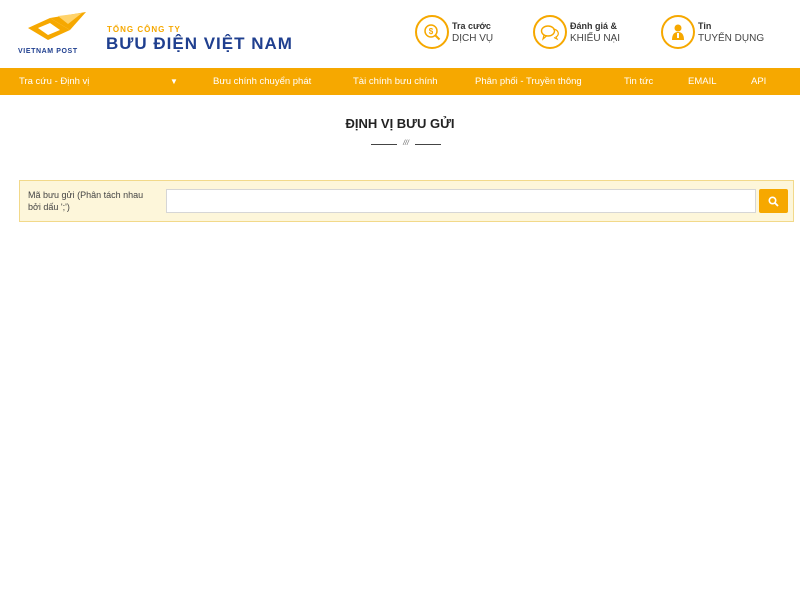 This screenshot has height=600, width=800. What do you see at coordinates (705, 26) in the screenshot?
I see `header-link-line1: Tin` at bounding box center [705, 26].